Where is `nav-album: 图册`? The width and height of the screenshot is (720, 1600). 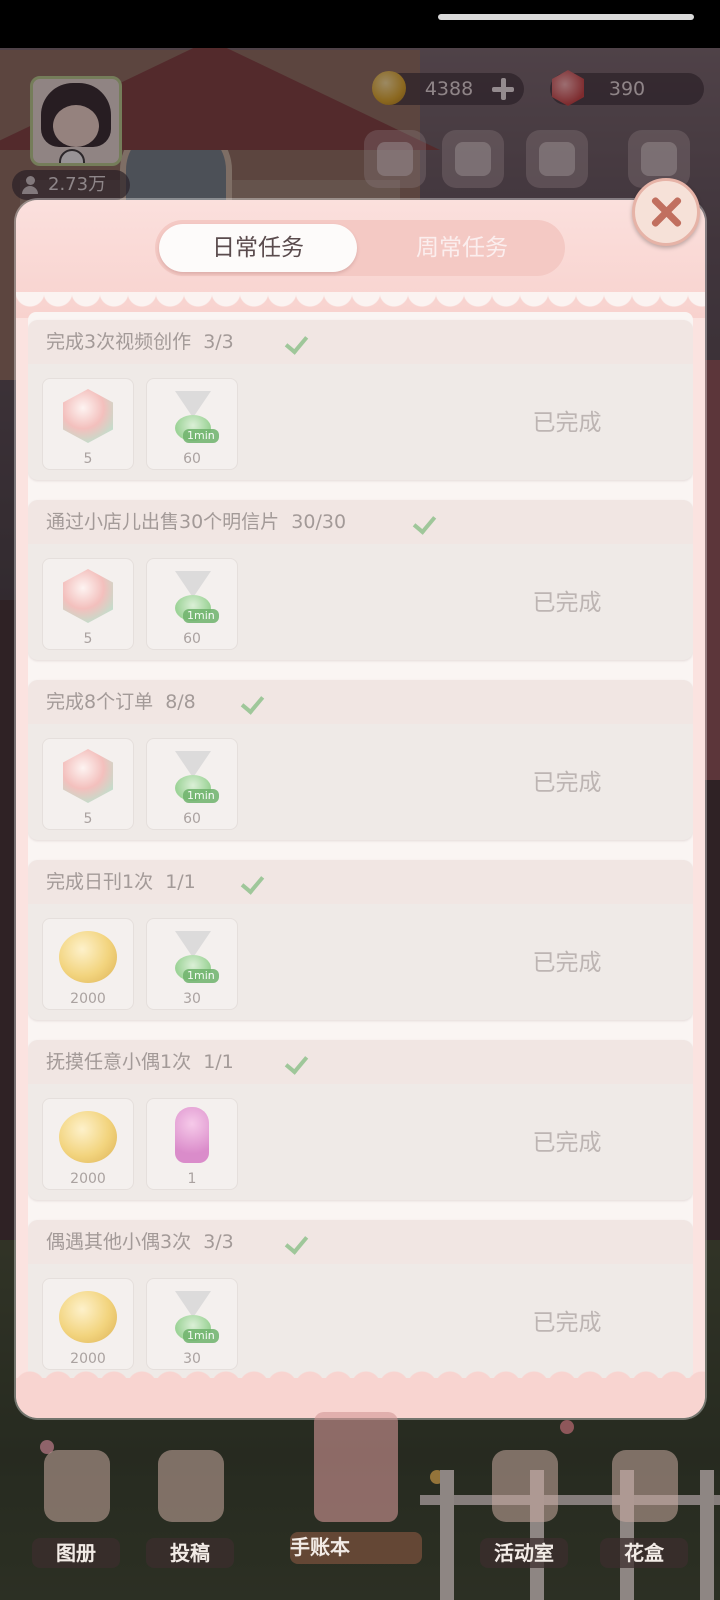 nav-album: 图册 is located at coordinates (76, 1520).